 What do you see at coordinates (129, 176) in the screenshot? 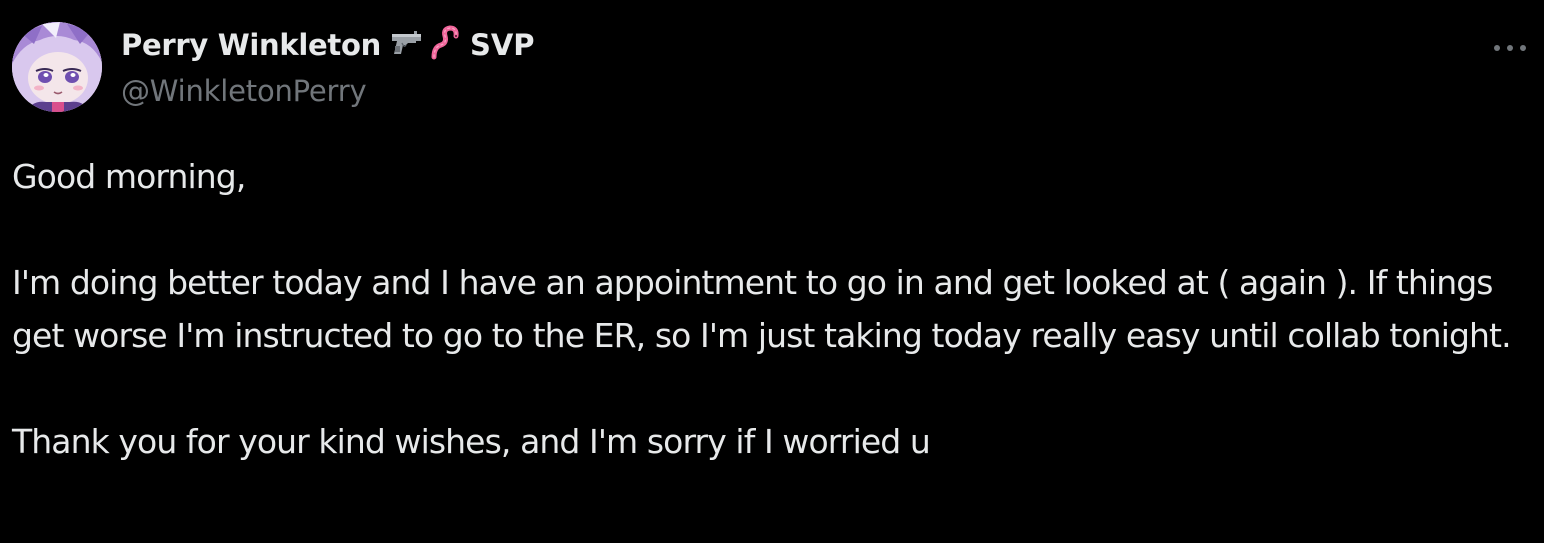
I see `tweet-greeting: Good morning,` at bounding box center [129, 176].